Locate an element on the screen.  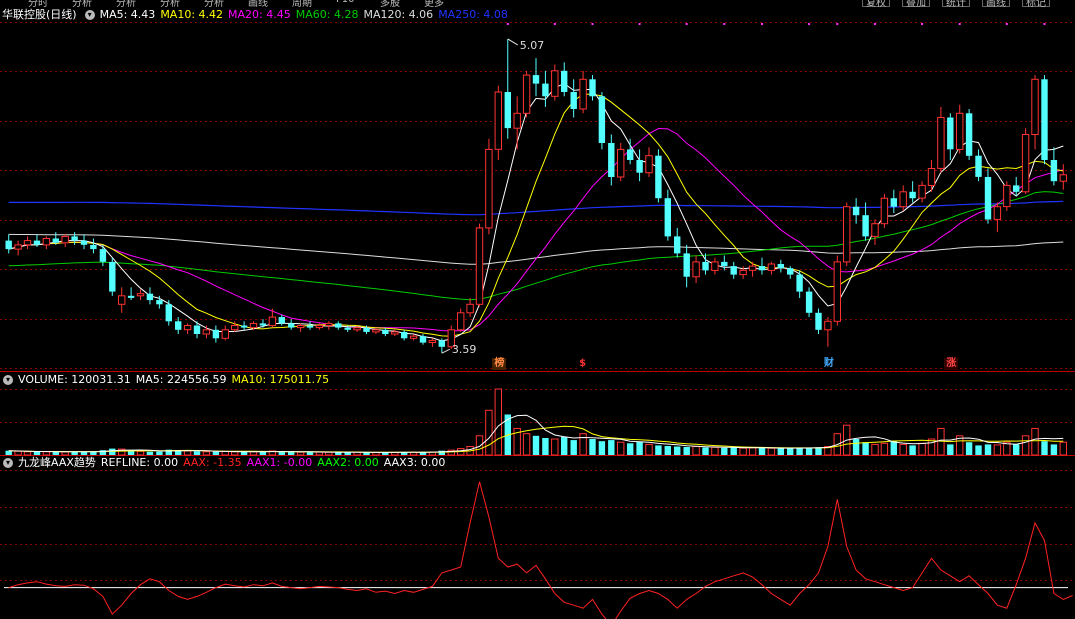
min-price-label: 3.59 is located at coordinates (464, 349).